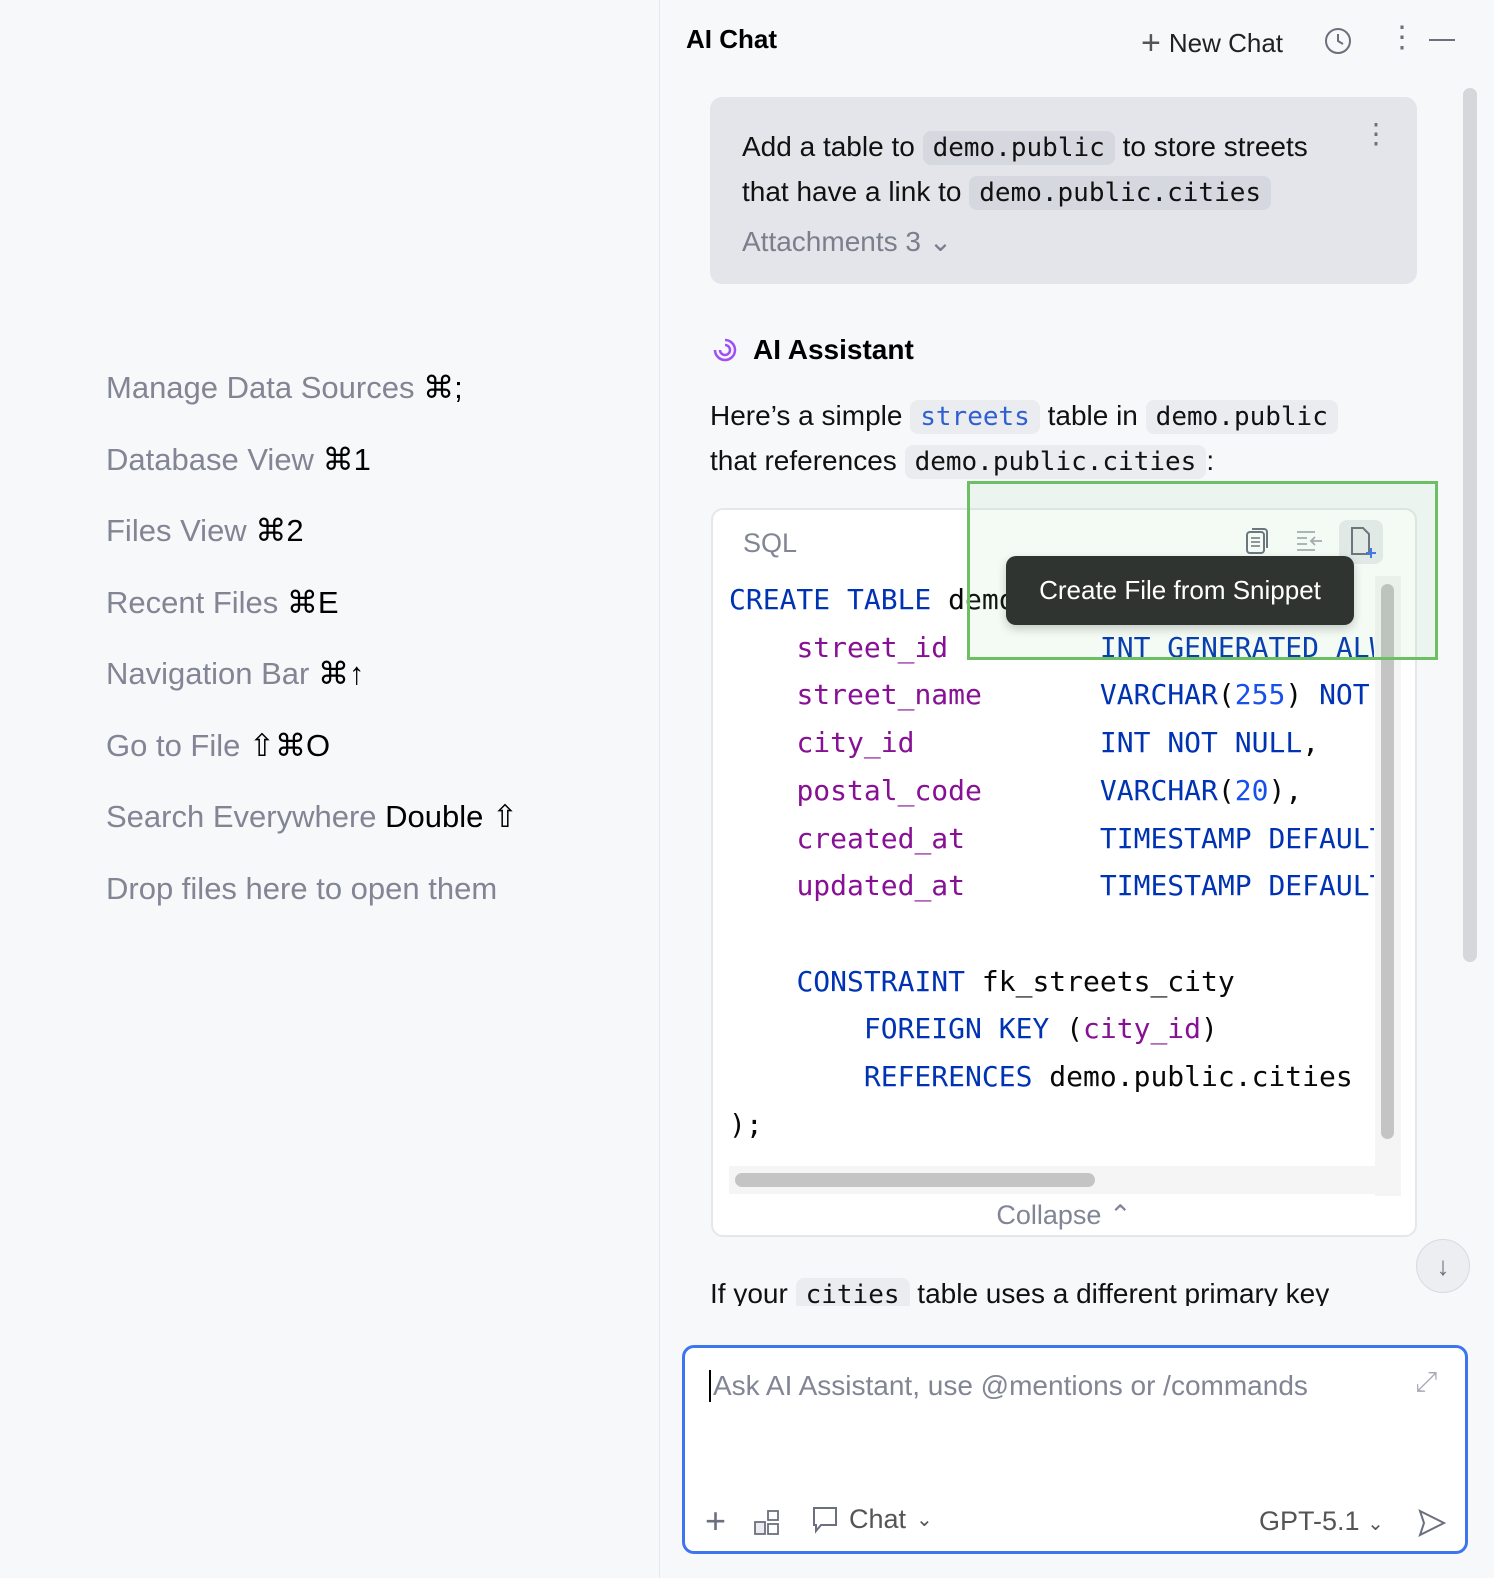 The width and height of the screenshot is (1494, 1578). I want to click on history-icon, so click(1338, 41).